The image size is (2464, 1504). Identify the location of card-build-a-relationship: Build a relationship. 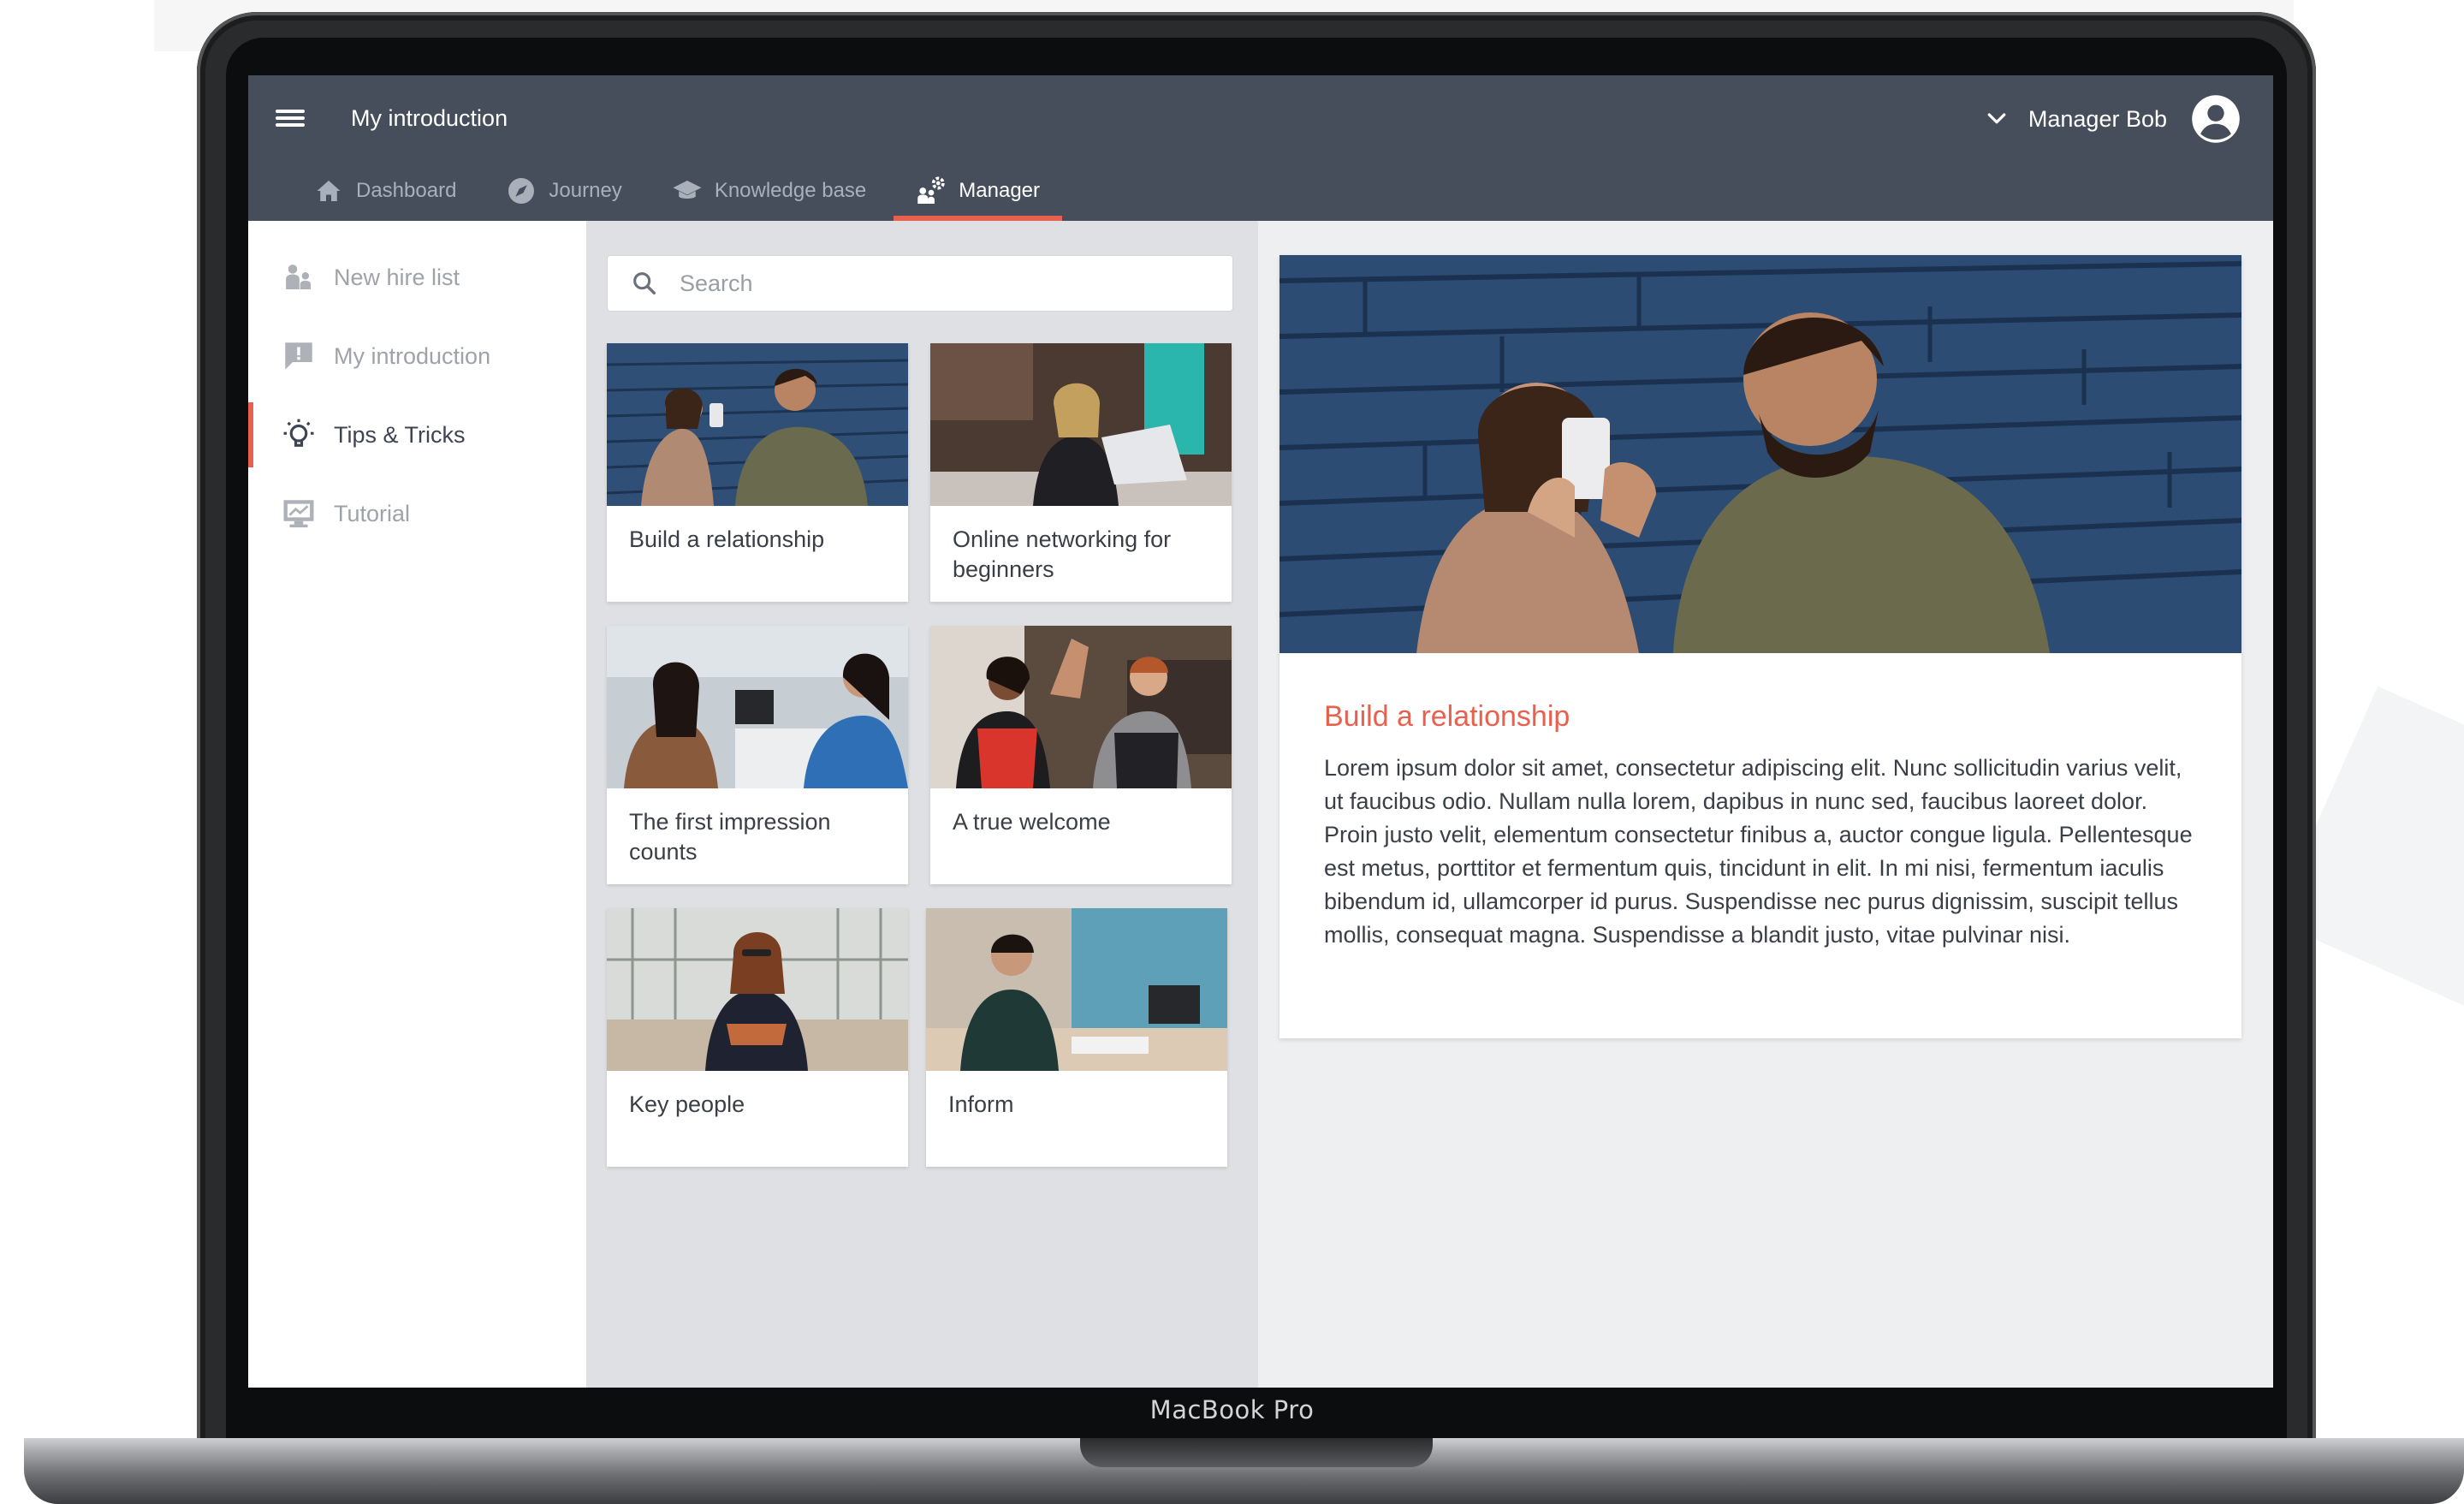
(757, 472).